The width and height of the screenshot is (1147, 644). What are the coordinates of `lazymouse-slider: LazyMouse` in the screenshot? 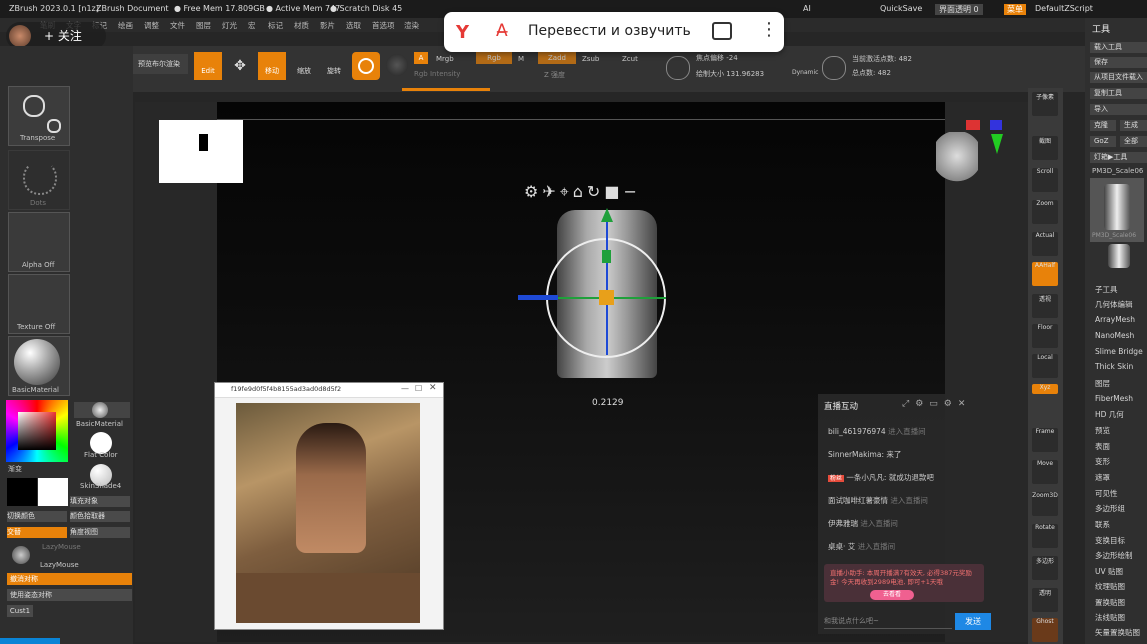 It's located at (61, 547).